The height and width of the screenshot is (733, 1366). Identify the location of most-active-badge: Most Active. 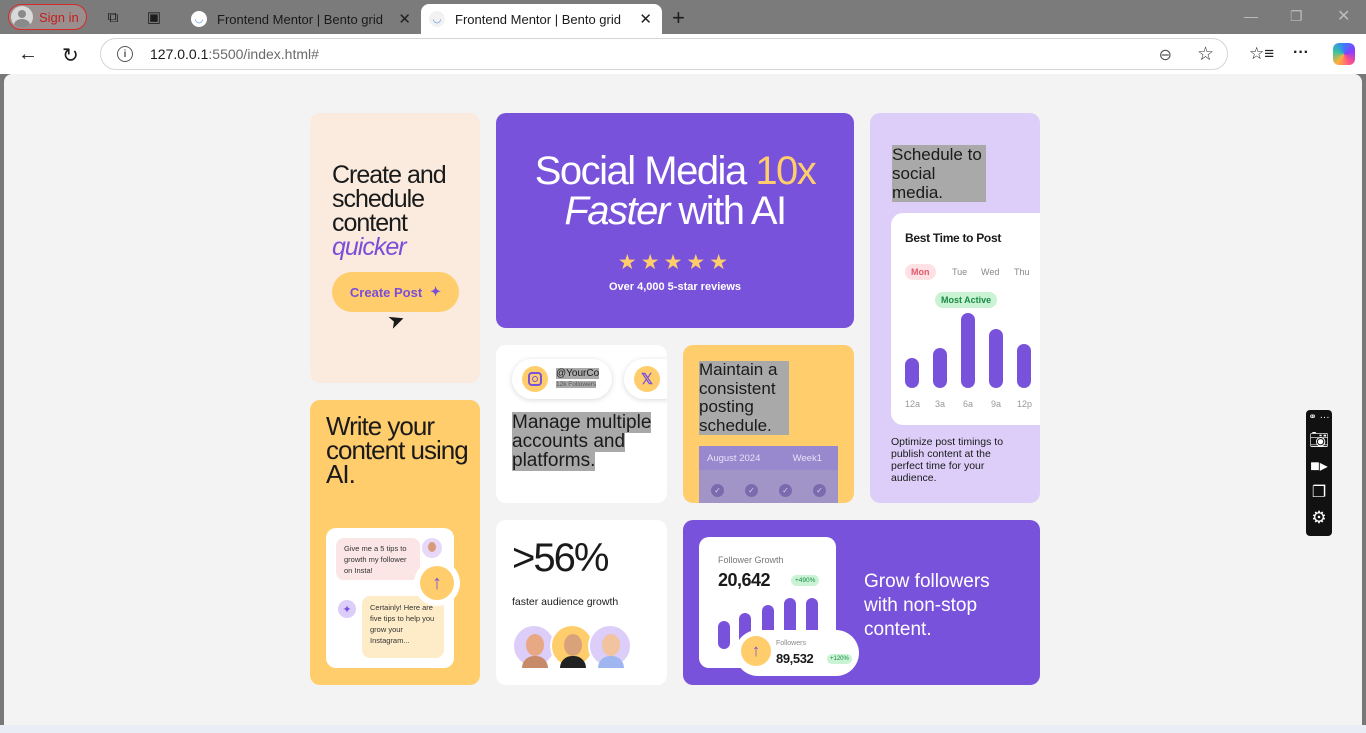
(966, 300).